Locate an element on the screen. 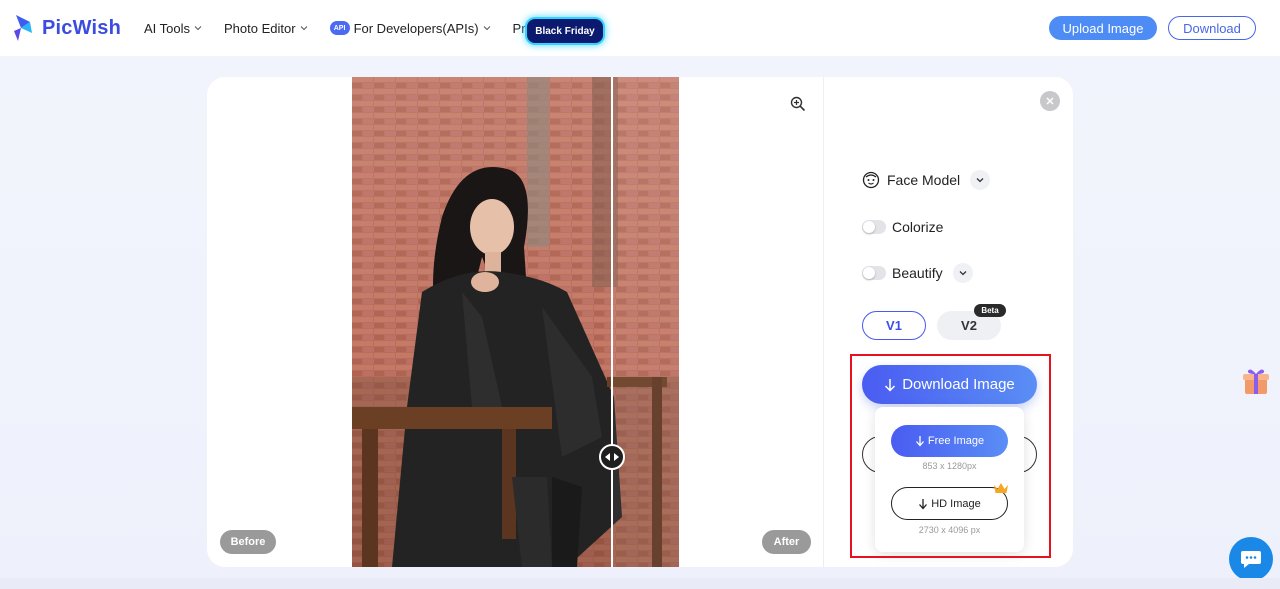 The image size is (1280, 589). close-icon is located at coordinates (1050, 101).